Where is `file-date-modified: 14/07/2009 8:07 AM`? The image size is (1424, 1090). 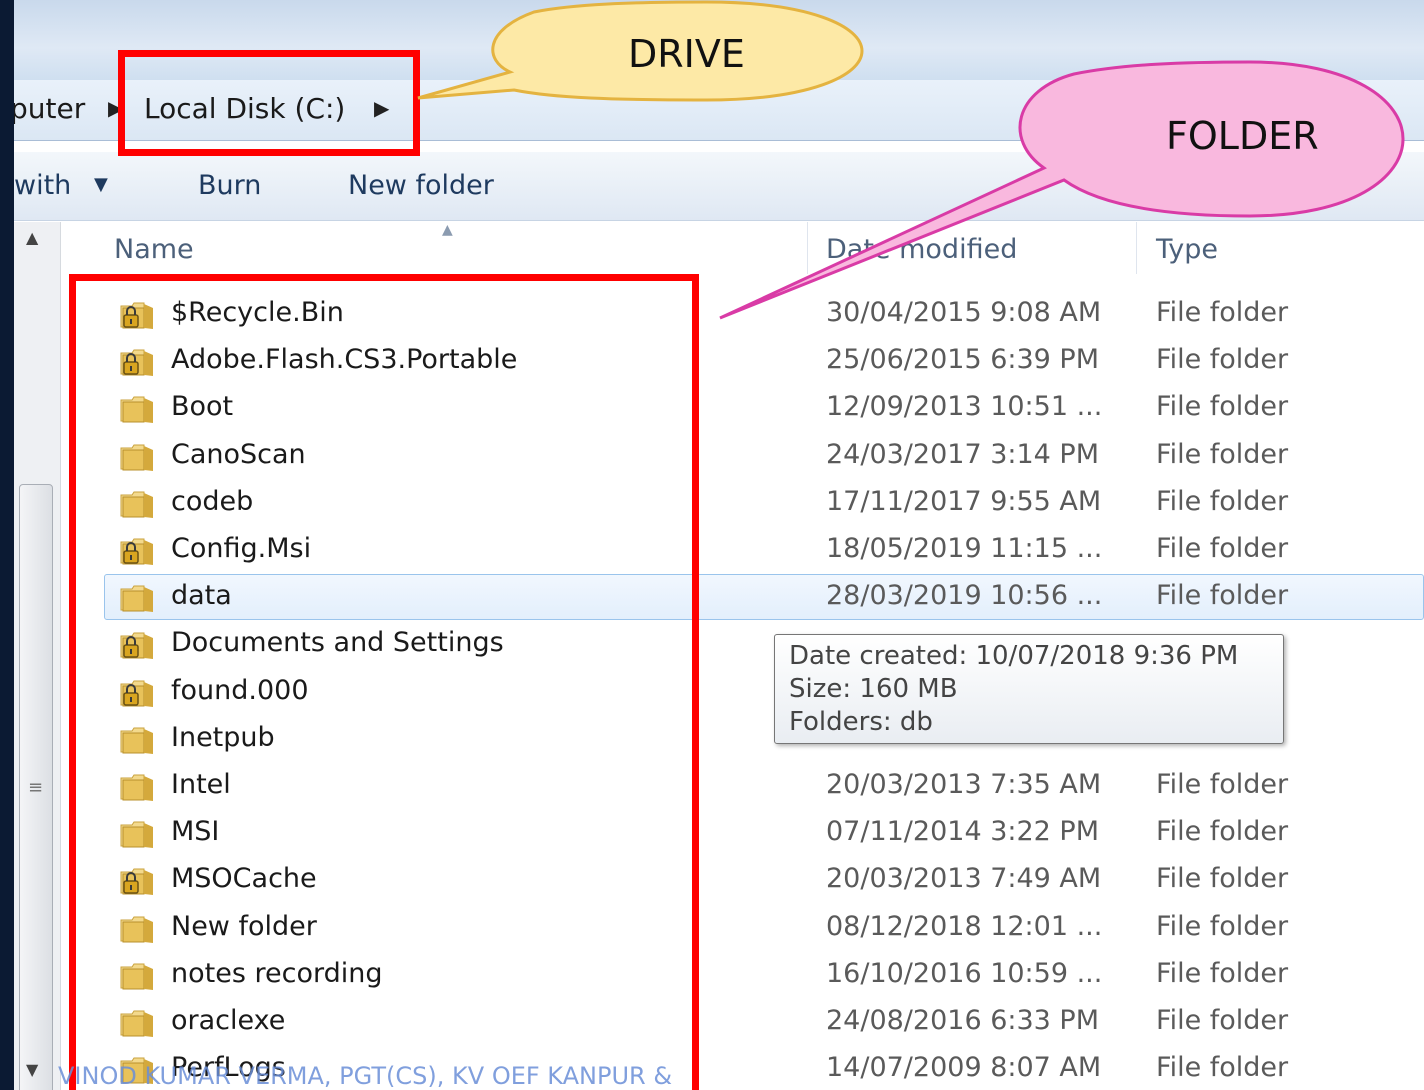
file-date-modified: 14/07/2009 8:07 AM is located at coordinates (964, 1068).